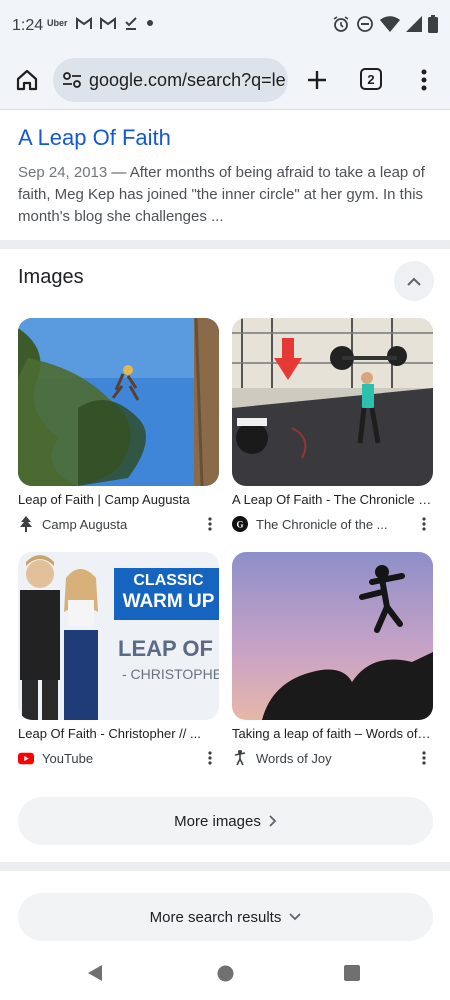  What do you see at coordinates (168, 601) in the screenshot?
I see `thumb-text-warm-up: WARM UP` at bounding box center [168, 601].